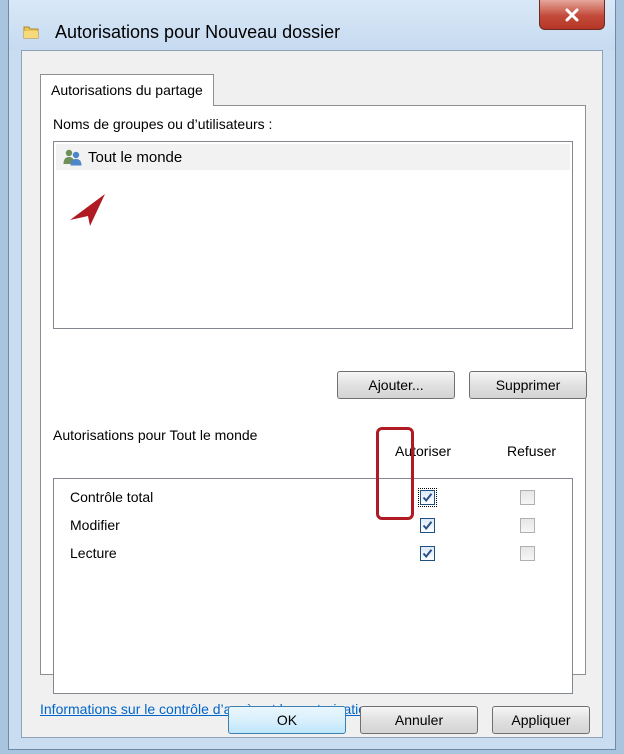 This screenshot has width=624, height=754. What do you see at coordinates (313, 157) in the screenshot?
I see `list-item: Tout le monde` at bounding box center [313, 157].